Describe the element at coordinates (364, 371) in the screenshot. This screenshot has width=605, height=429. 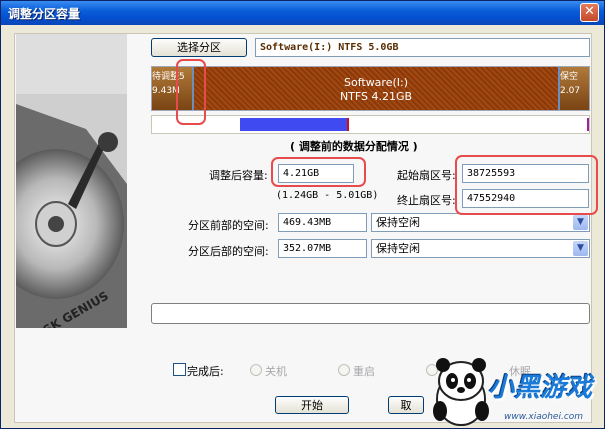
I see `restart-label: 重启` at that location.